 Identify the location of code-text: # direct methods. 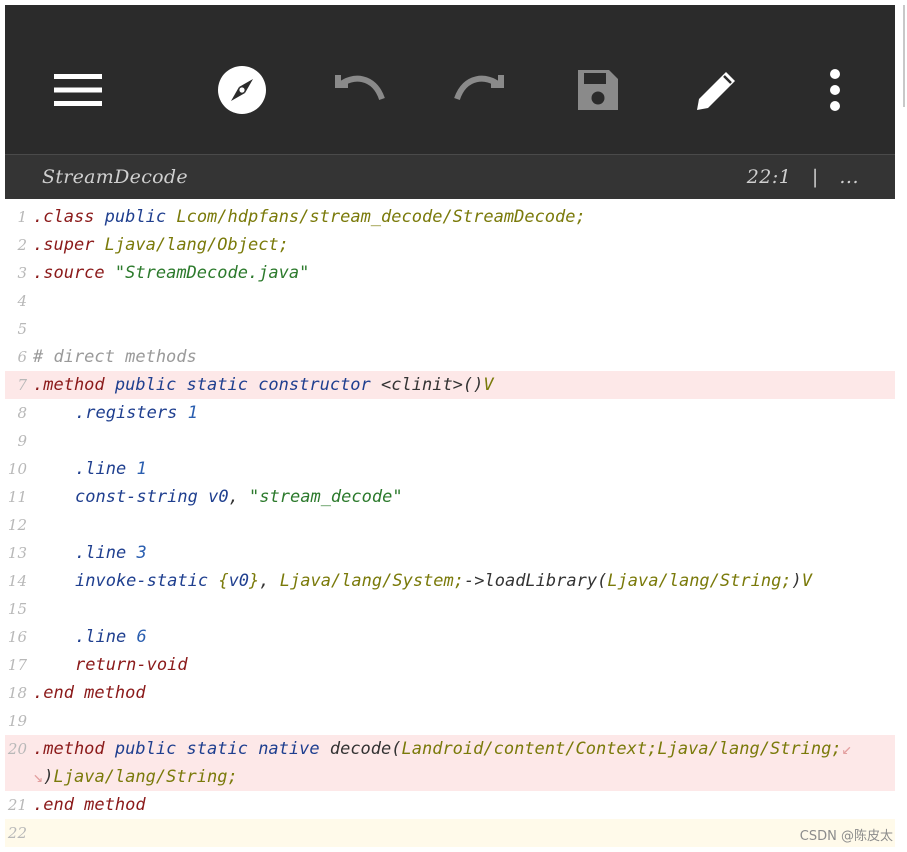
(115, 357).